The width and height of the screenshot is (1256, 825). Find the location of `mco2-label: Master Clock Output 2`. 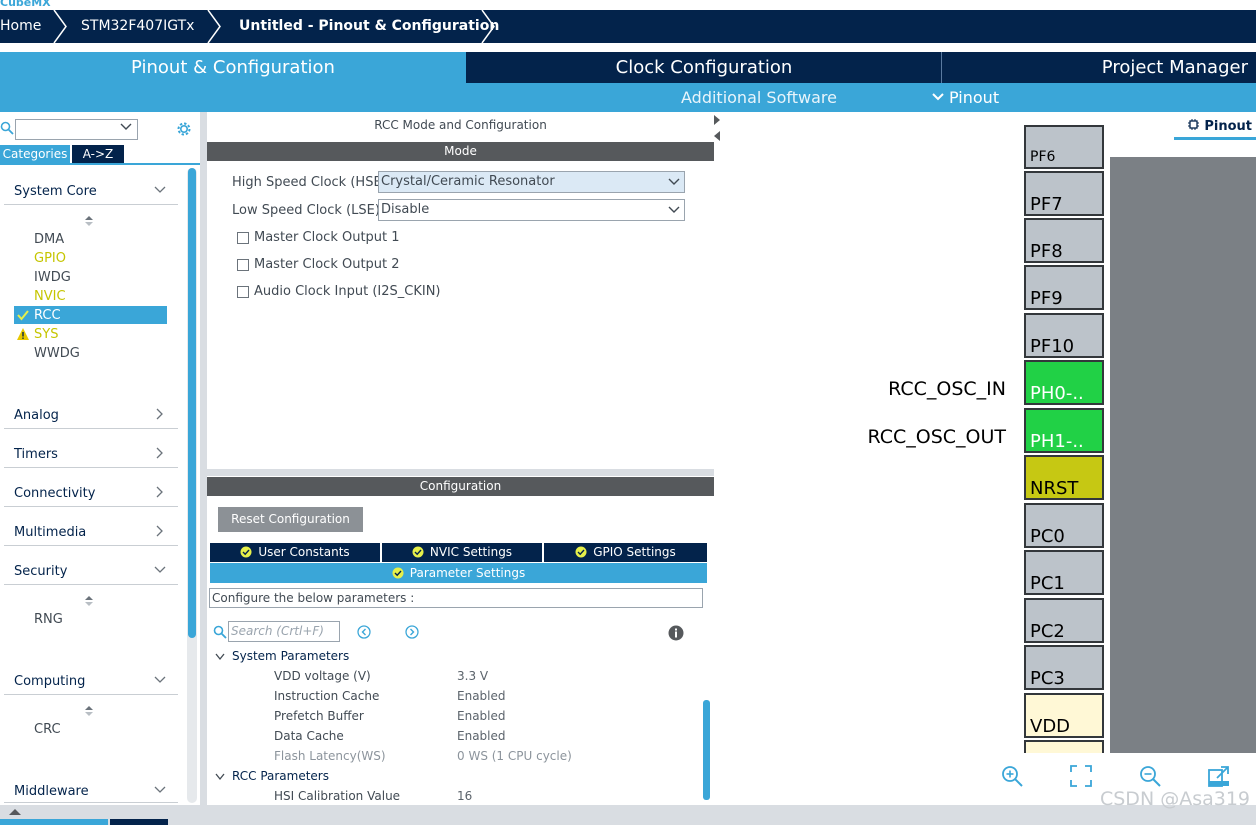

mco2-label: Master Clock Output 2 is located at coordinates (327, 264).